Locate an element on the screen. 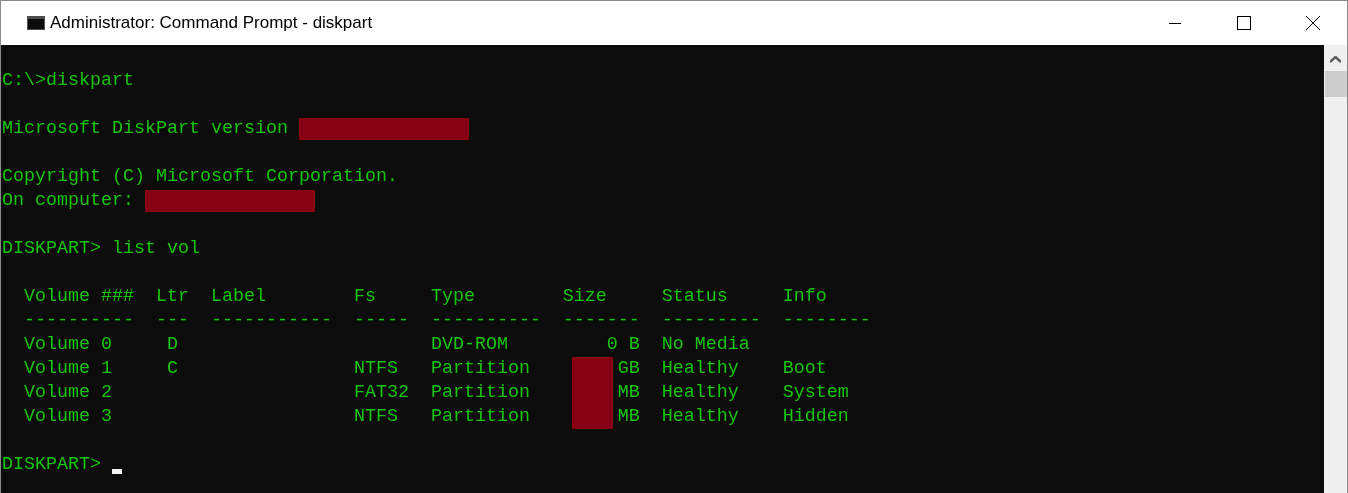  console-text: C:\>diskpart is located at coordinates (68, 81).